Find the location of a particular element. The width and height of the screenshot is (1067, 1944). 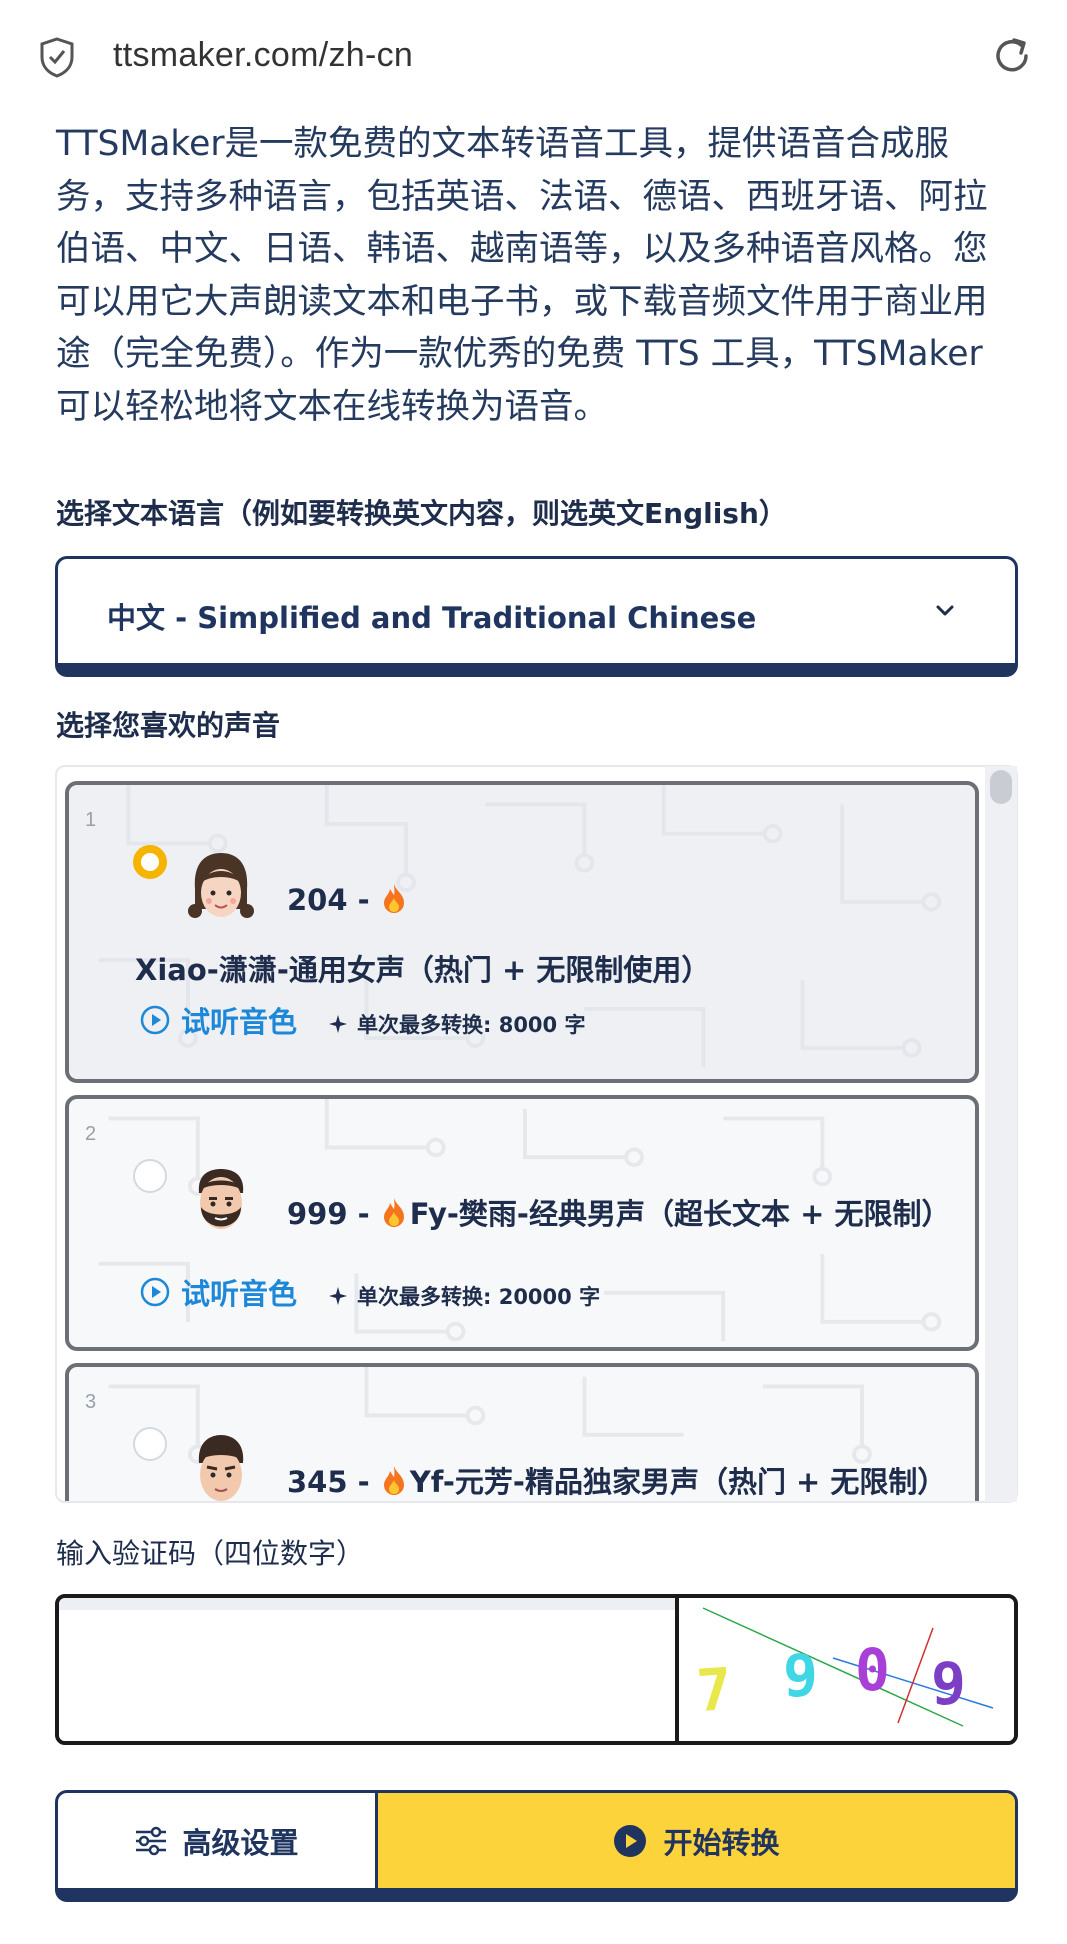

captcha-image: 7 9 0 9 is located at coordinates (850, 1669).